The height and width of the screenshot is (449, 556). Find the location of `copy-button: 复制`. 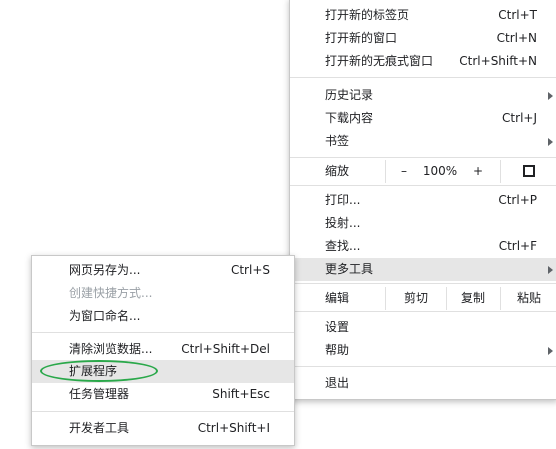

copy-button: 复制 is located at coordinates (473, 298).